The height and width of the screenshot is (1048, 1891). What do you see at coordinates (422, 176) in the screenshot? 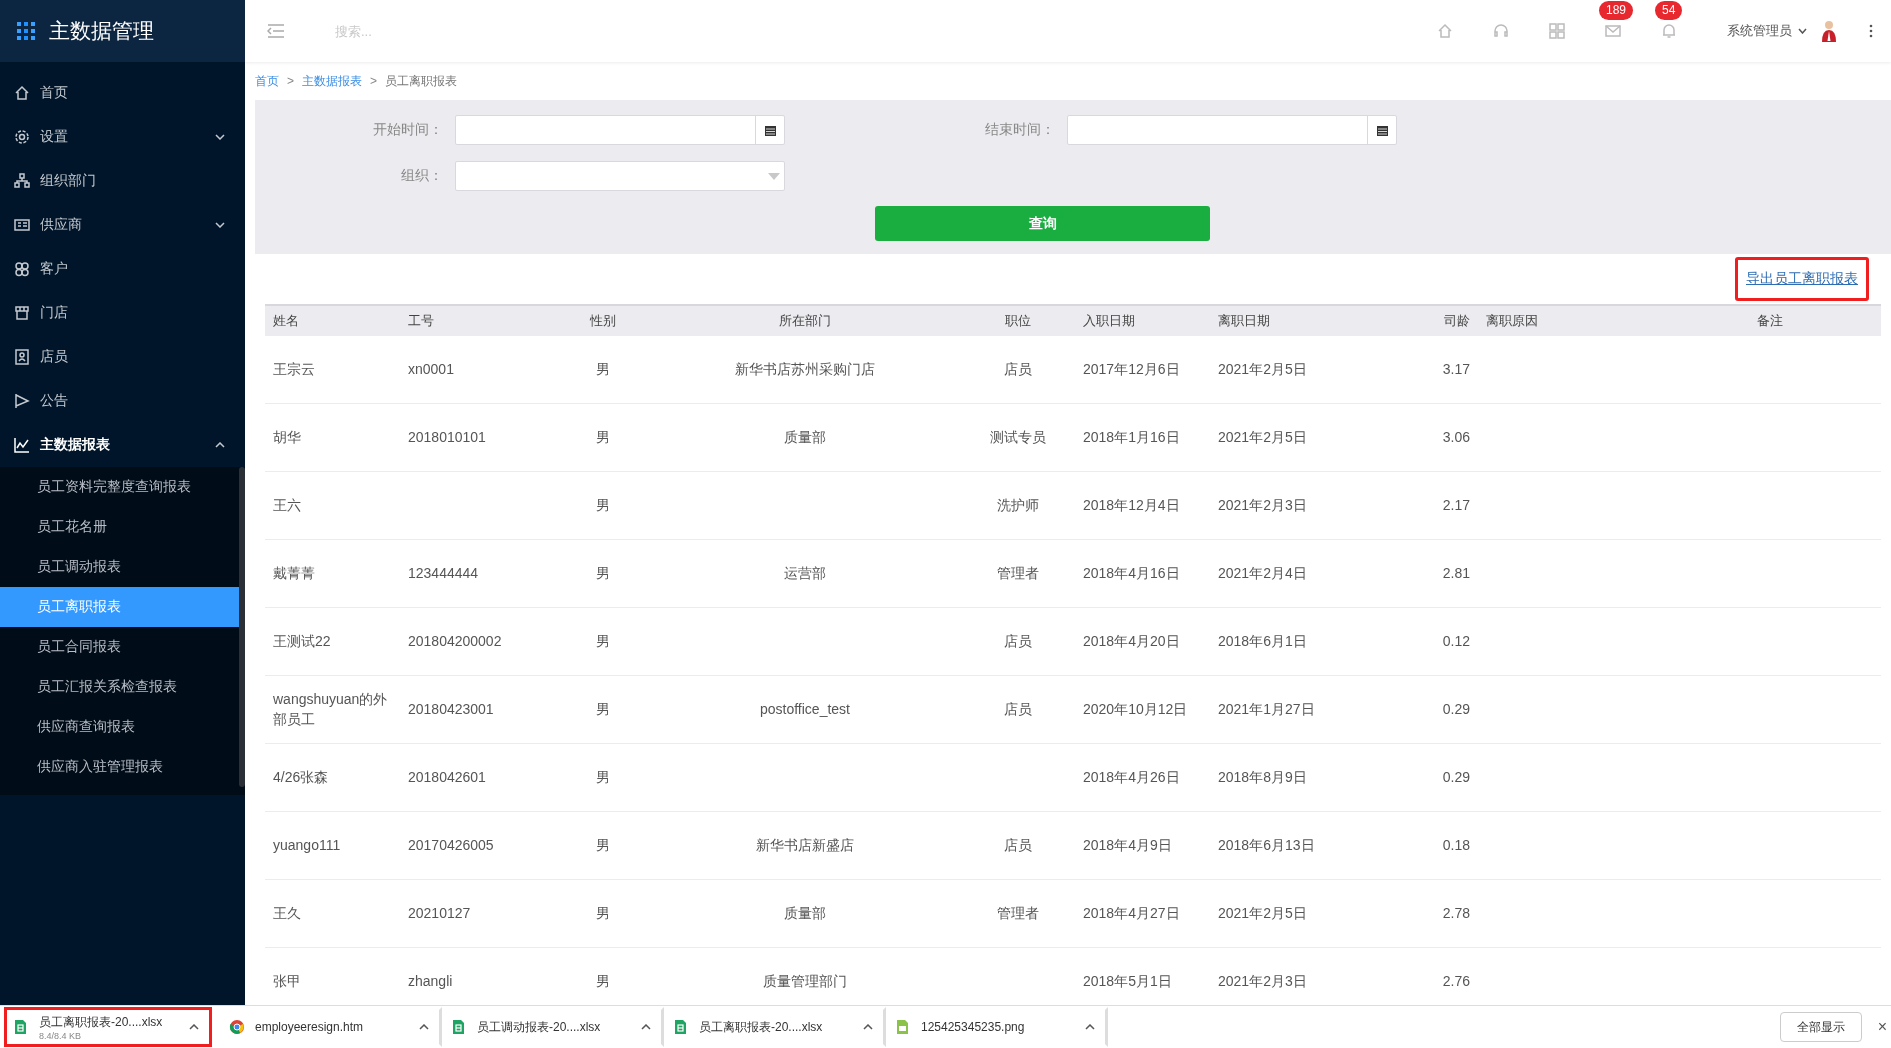
I see `field-label: 组织：` at bounding box center [422, 176].